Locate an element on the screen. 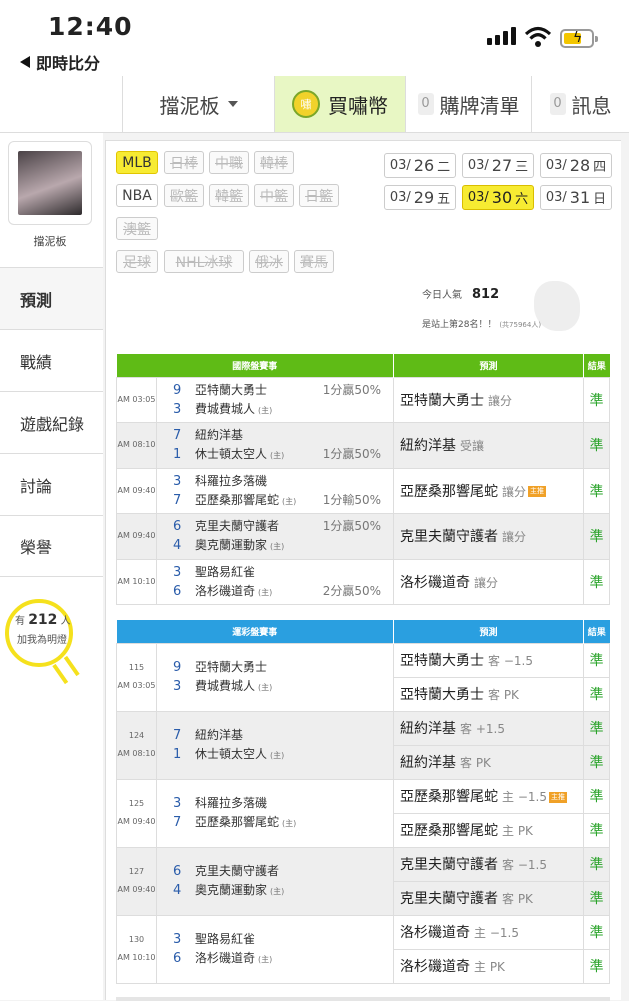 The image size is (629, 1001). table-row: AM 10:10 3 聖路易紅雀 6 洛杉磯道奇 (主) 2分贏50% 洛杉磯道奇 讓分準 is located at coordinates (363, 581).